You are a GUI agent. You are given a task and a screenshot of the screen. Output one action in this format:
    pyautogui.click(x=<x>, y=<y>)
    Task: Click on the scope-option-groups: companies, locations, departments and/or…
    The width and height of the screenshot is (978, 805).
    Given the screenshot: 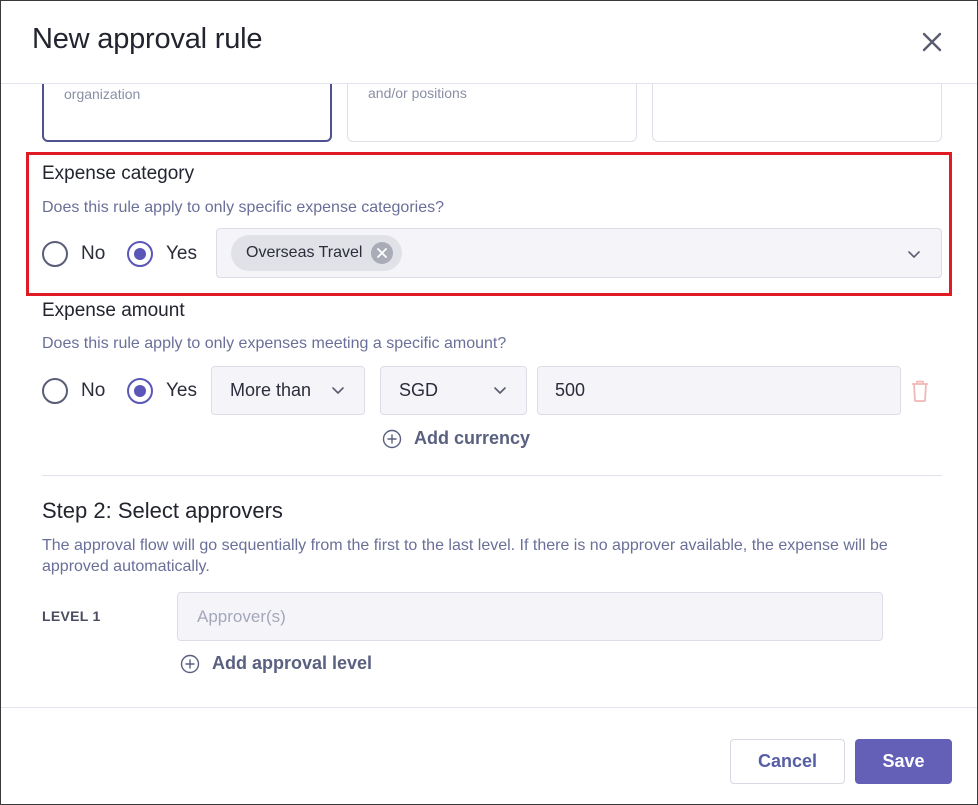 What is the action you would take?
    pyautogui.click(x=492, y=113)
    